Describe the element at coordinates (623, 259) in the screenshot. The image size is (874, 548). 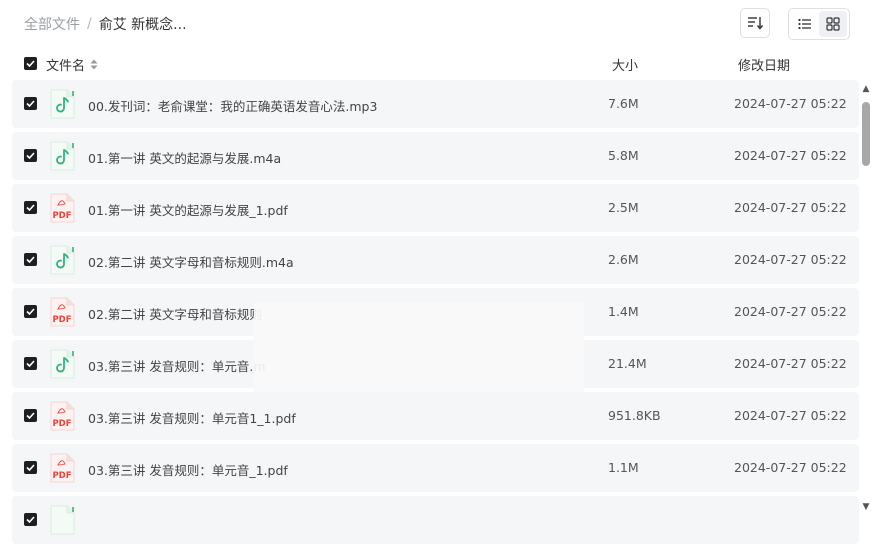
I see `file-size: 2.6M` at that location.